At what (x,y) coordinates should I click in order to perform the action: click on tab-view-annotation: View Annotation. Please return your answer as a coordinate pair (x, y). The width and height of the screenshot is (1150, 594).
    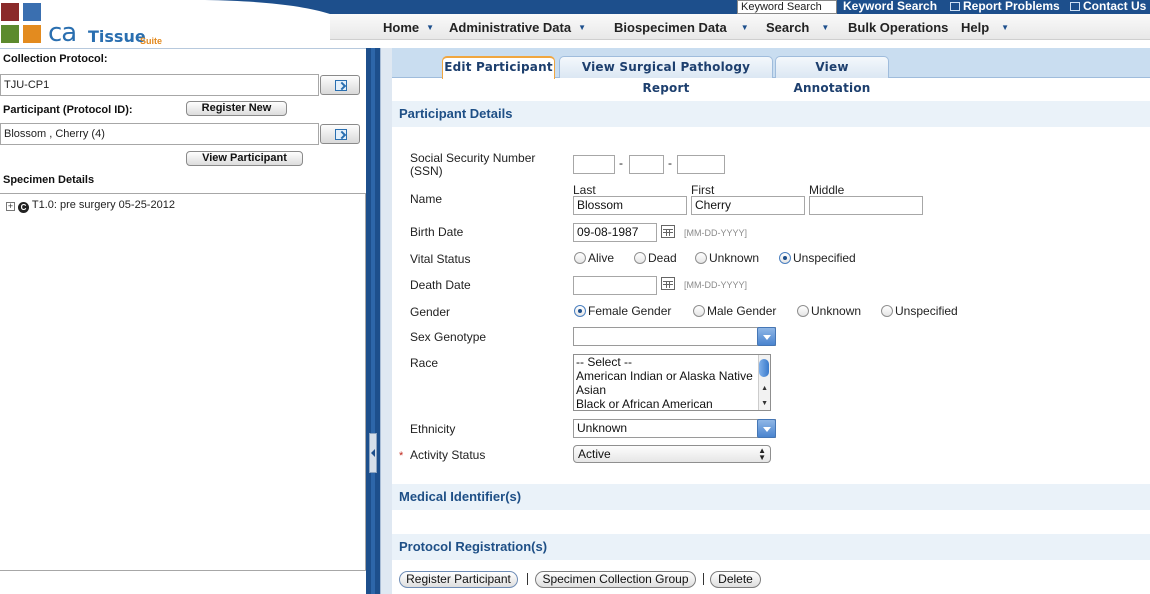
    Looking at the image, I should click on (832, 75).